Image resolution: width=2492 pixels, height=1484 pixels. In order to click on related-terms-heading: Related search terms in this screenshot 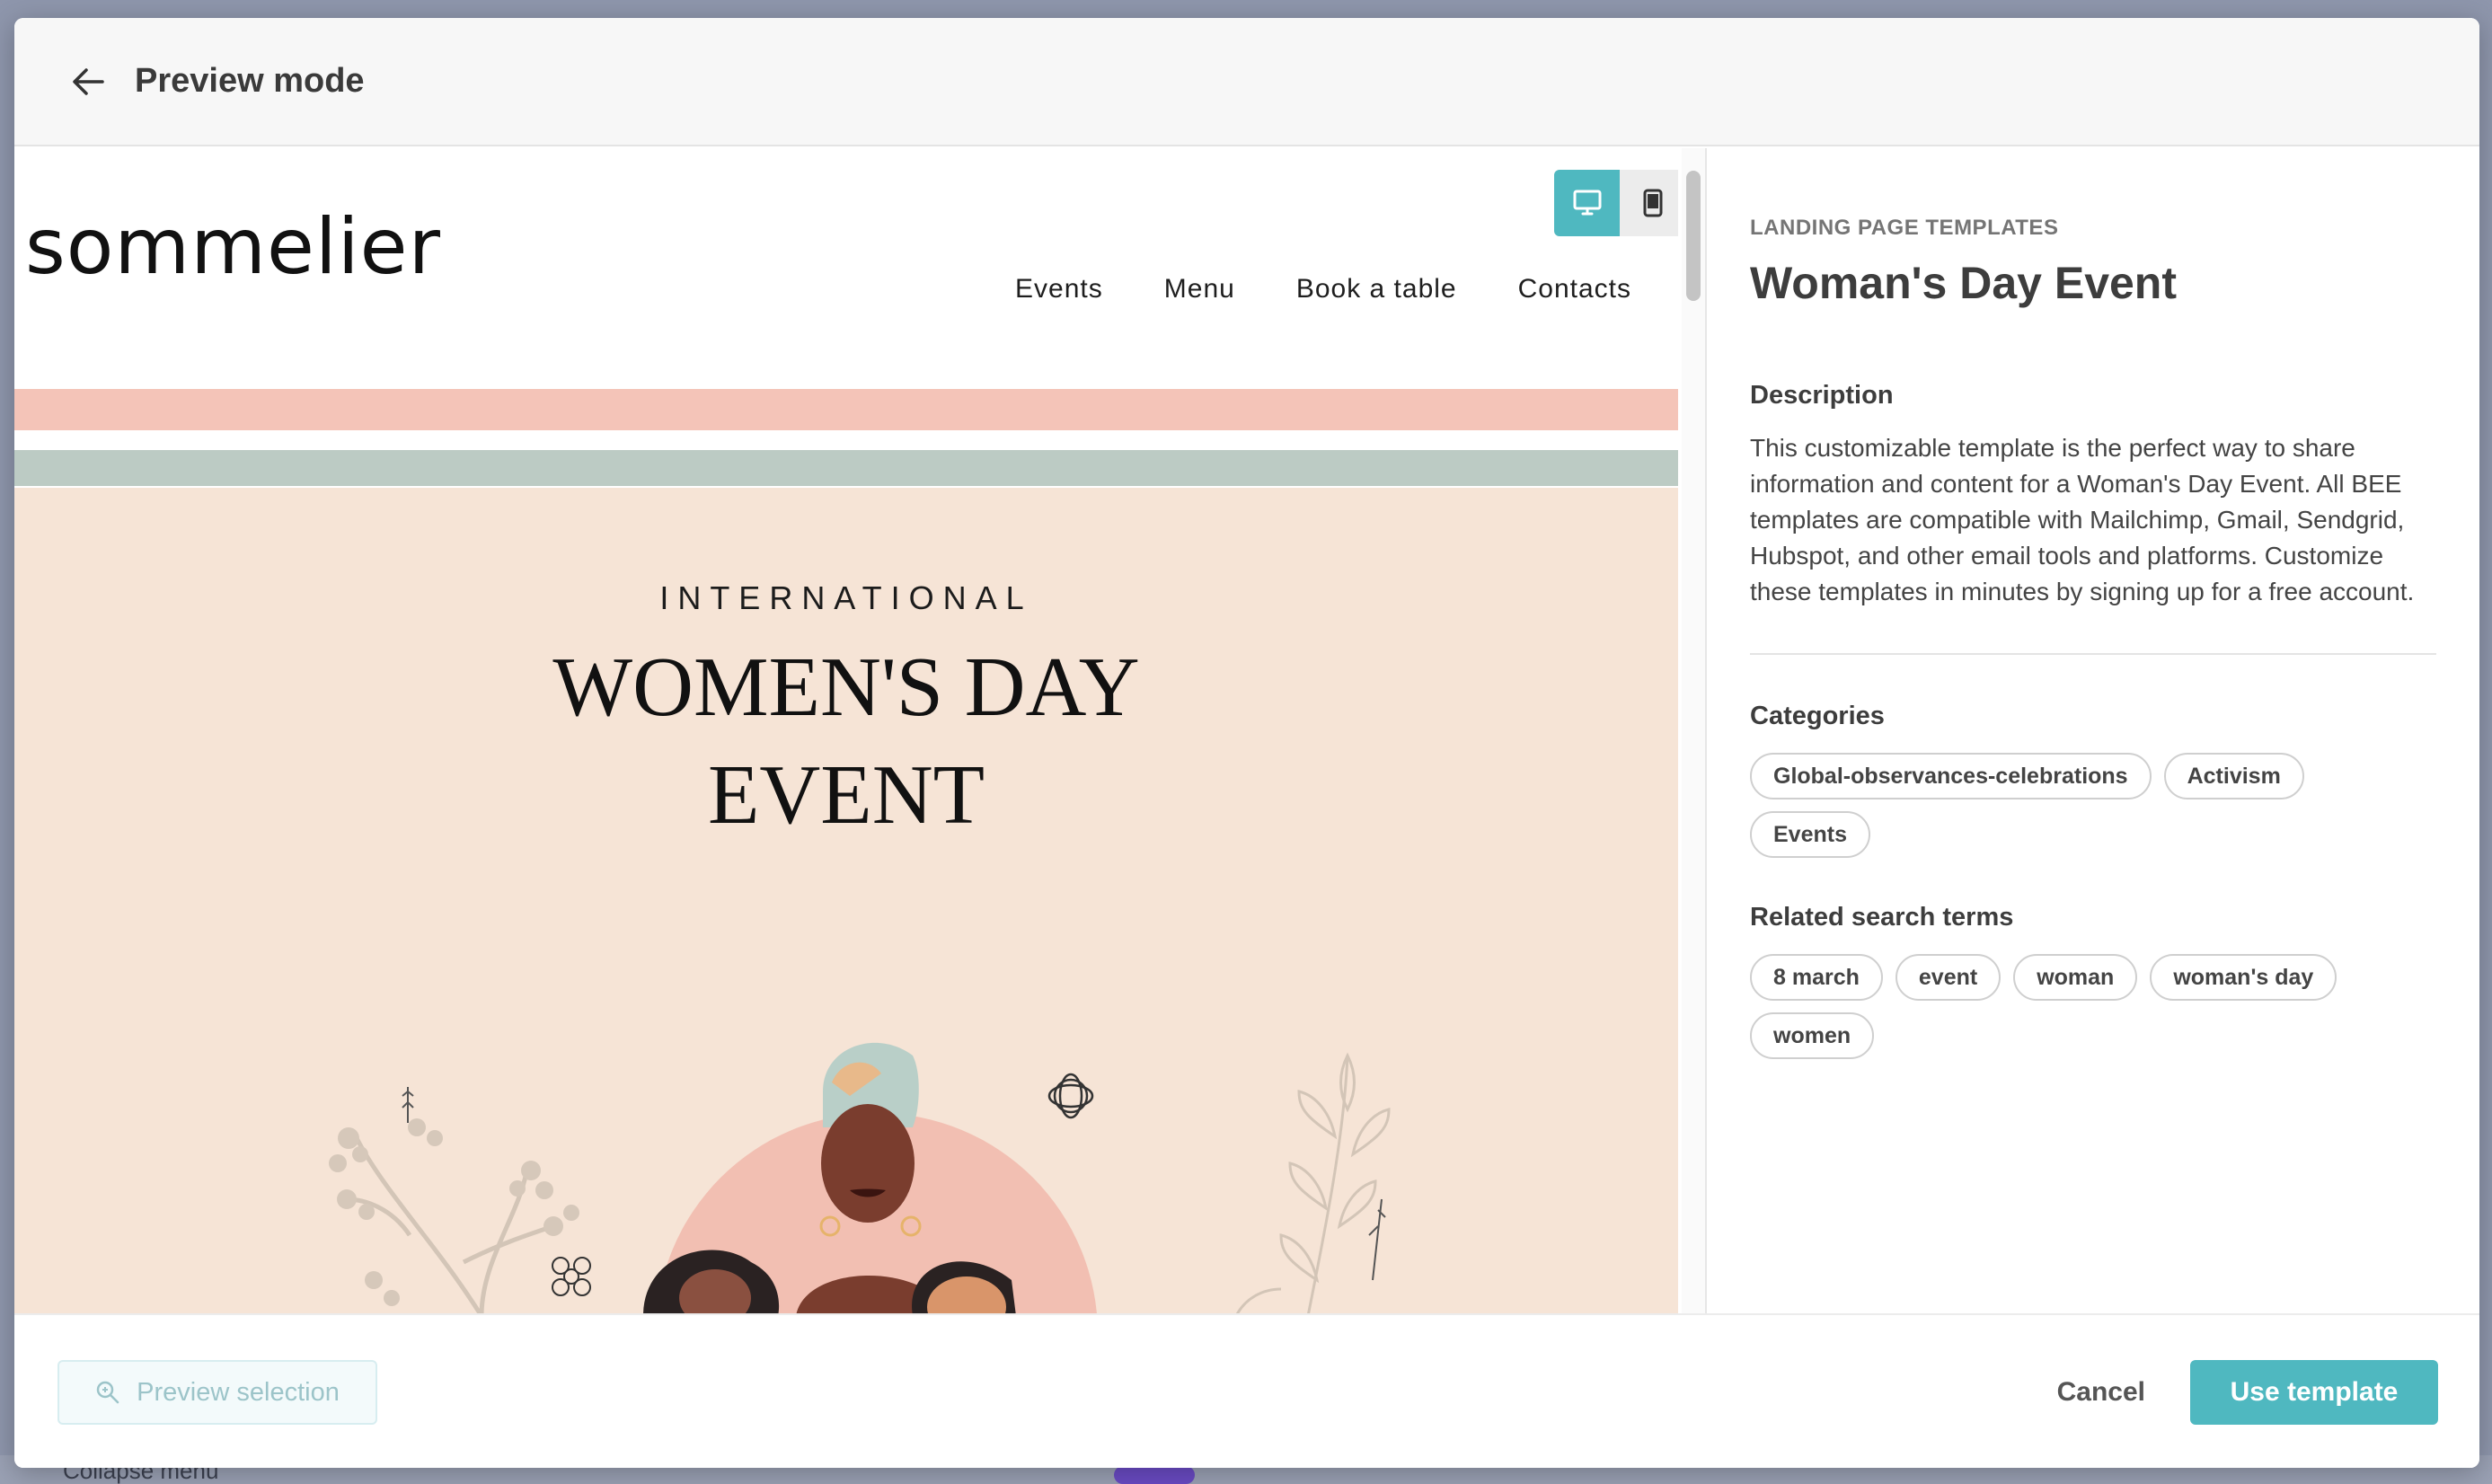, I will do `click(1882, 917)`.